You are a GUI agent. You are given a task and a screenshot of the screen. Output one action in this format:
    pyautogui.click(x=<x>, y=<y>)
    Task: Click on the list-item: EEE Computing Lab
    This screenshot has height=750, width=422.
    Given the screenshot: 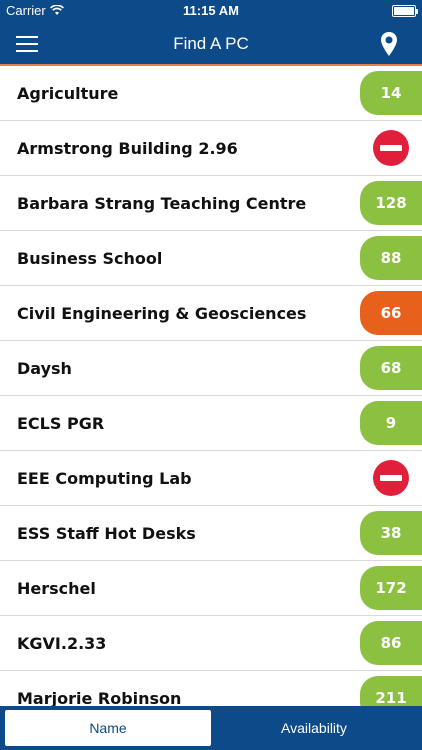 What is the action you would take?
    pyautogui.click(x=211, y=478)
    